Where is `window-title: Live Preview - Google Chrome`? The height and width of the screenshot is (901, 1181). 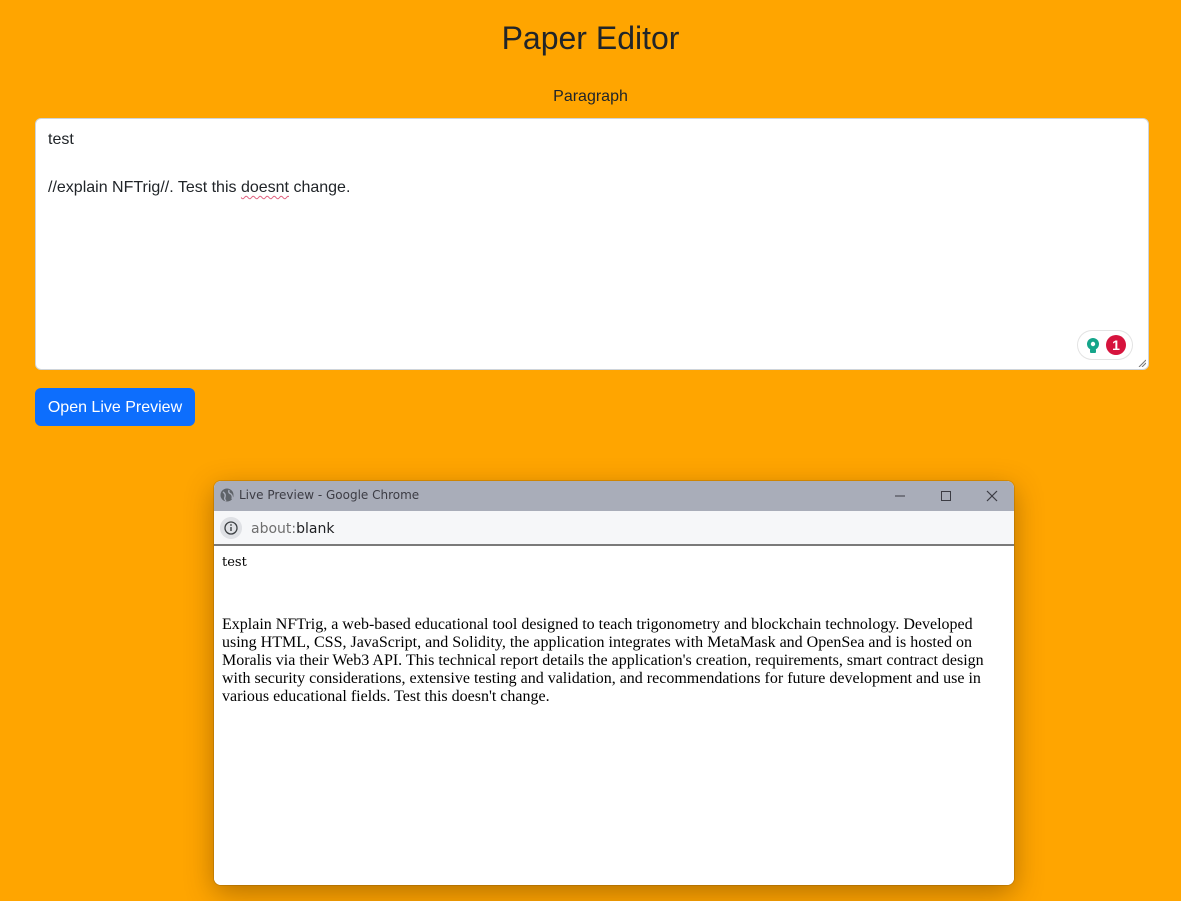 window-title: Live Preview - Google Chrome is located at coordinates (329, 495).